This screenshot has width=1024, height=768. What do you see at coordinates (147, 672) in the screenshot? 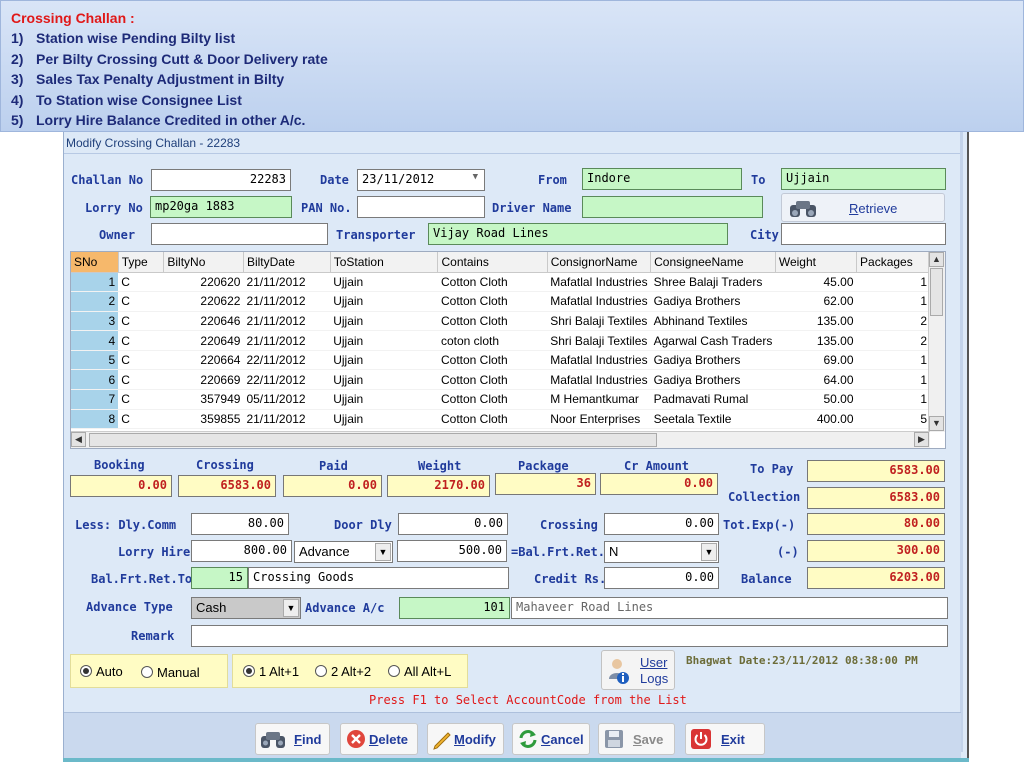
I see `radio-empty-icon` at bounding box center [147, 672].